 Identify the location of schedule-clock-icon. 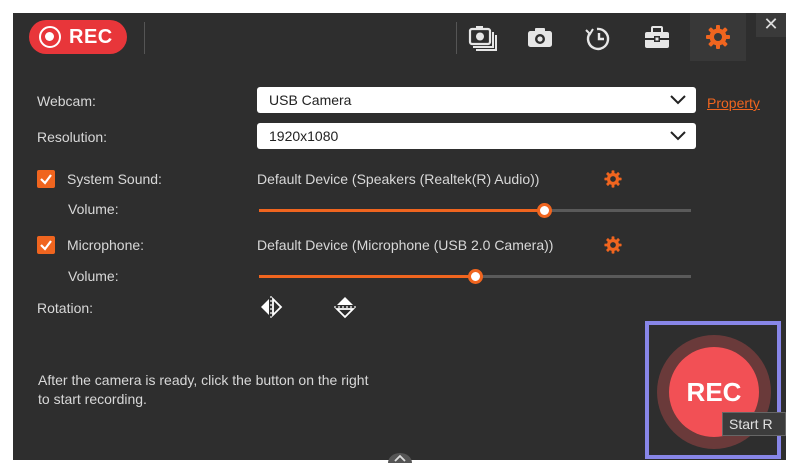
(598, 38).